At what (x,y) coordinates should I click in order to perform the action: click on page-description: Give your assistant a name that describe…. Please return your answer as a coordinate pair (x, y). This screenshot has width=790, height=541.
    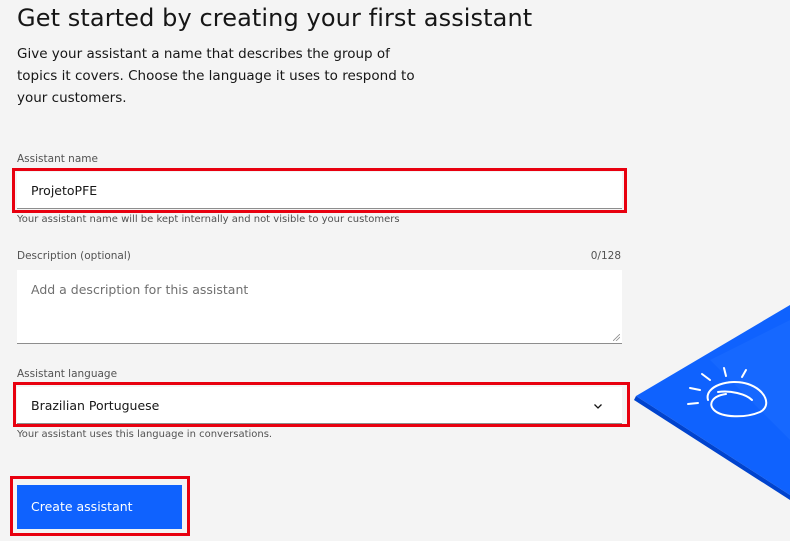
    Looking at the image, I should click on (216, 76).